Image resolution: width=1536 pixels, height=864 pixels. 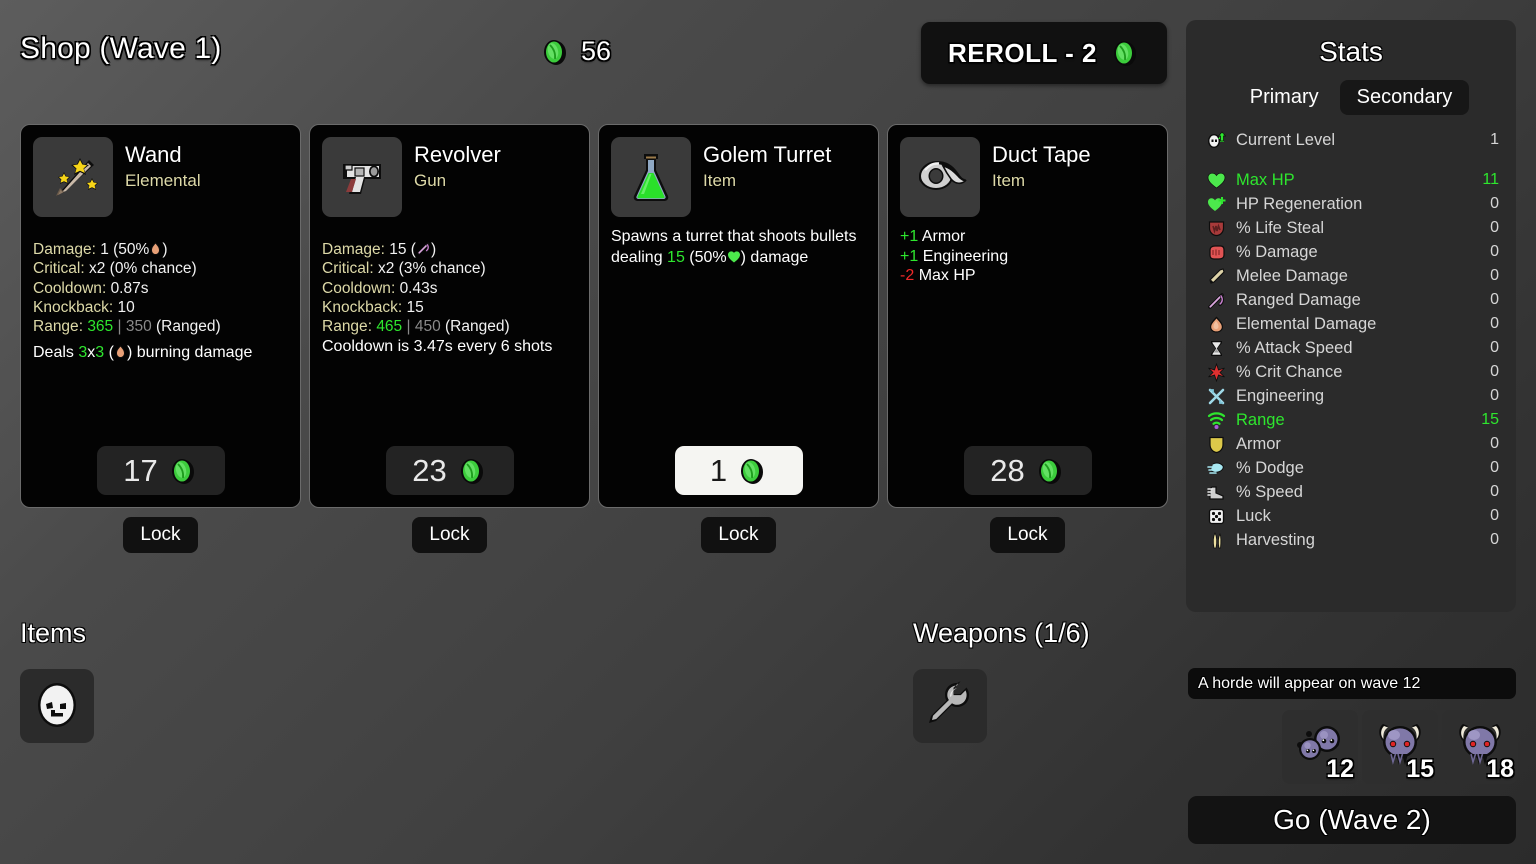 What do you see at coordinates (1320, 747) in the screenshot?
I see `enemy-preview: 12` at bounding box center [1320, 747].